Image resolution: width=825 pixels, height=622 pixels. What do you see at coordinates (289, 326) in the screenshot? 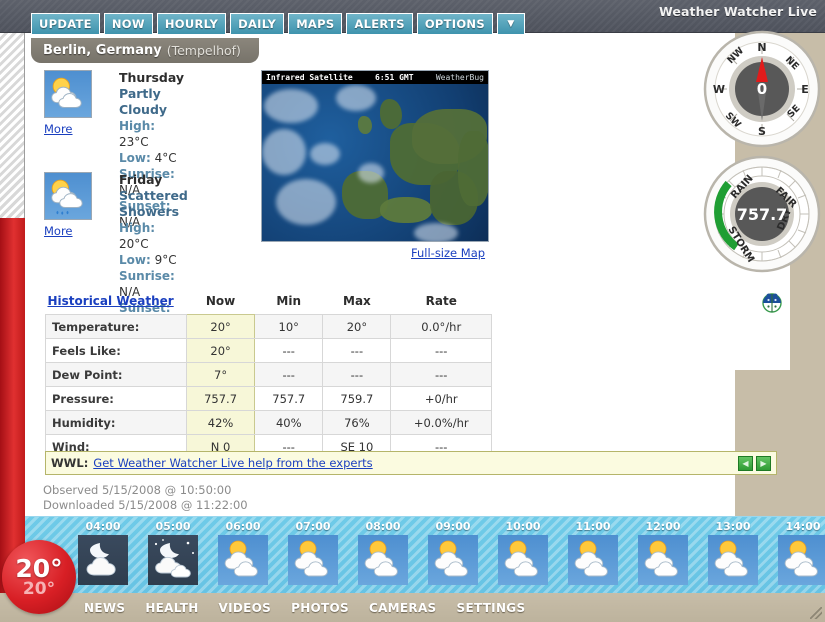
I see `temperature-min: 10°` at bounding box center [289, 326].